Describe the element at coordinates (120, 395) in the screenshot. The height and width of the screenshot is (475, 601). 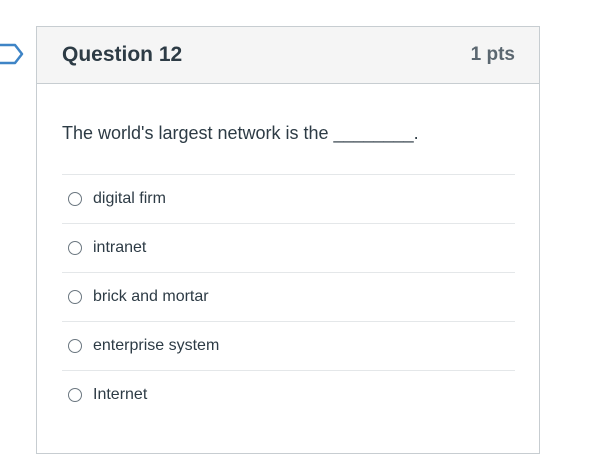
I see `answer-label: Internet` at that location.